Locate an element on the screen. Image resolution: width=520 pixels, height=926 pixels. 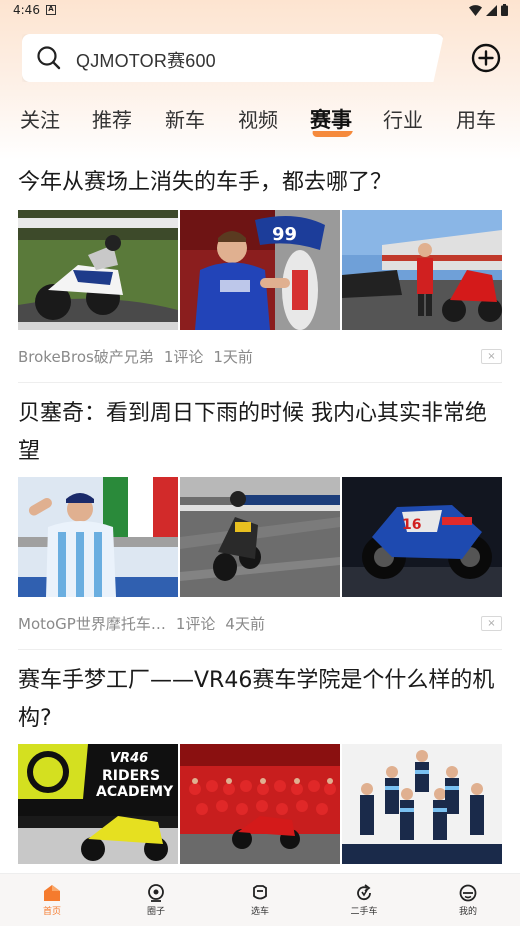
nav-home: 首页 is located at coordinates (52, 900).